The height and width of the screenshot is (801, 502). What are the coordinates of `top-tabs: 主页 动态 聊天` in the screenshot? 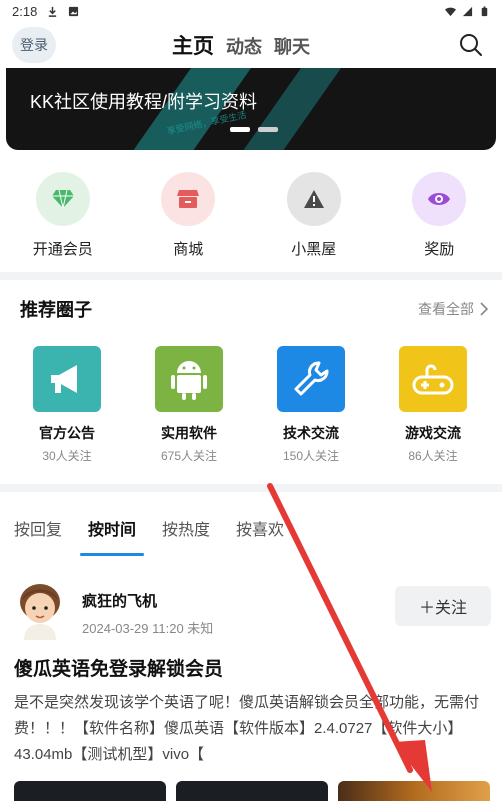 It's located at (241, 45).